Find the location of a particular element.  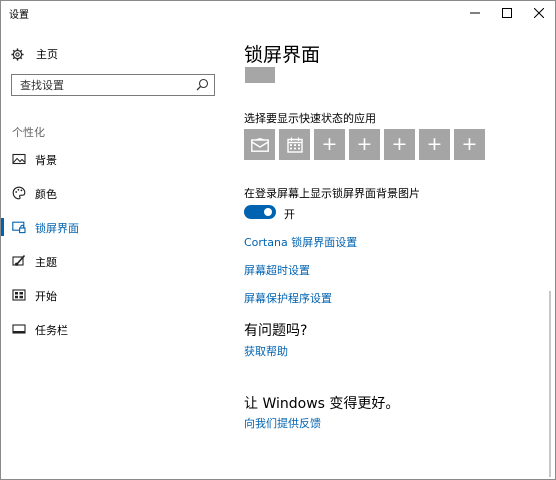

signin-background-label: 在登录屏幕上显示锁屏界面背景图片 is located at coordinates (332, 193).